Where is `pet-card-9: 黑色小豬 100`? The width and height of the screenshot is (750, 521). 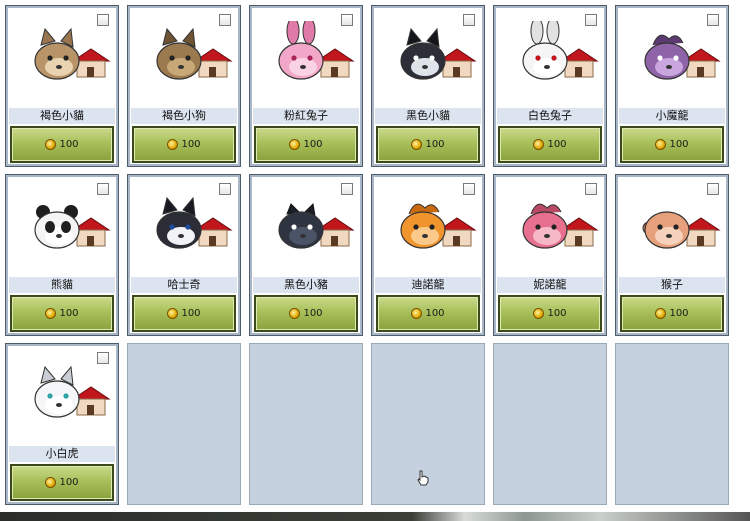
pet-card-9: 黑色小豬 100 is located at coordinates (306, 255).